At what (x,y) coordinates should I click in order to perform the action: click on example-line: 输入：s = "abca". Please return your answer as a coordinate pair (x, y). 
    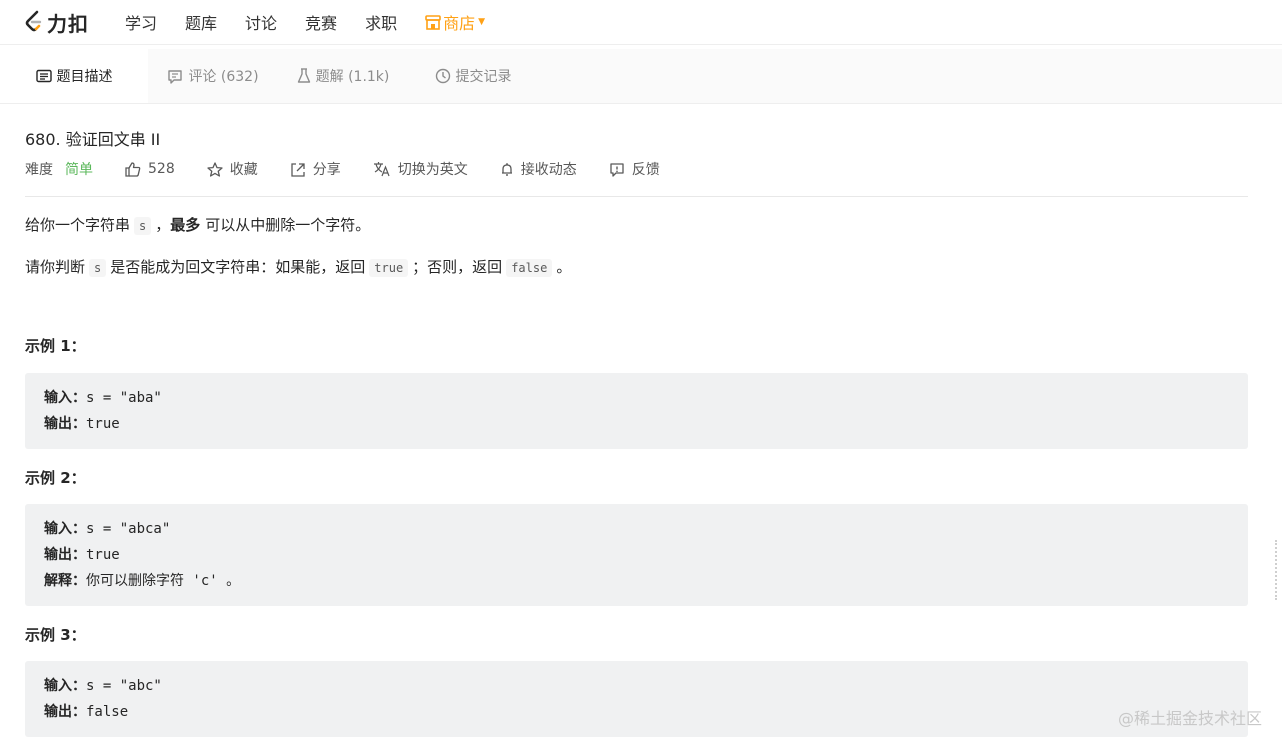
    Looking at the image, I should click on (636, 529).